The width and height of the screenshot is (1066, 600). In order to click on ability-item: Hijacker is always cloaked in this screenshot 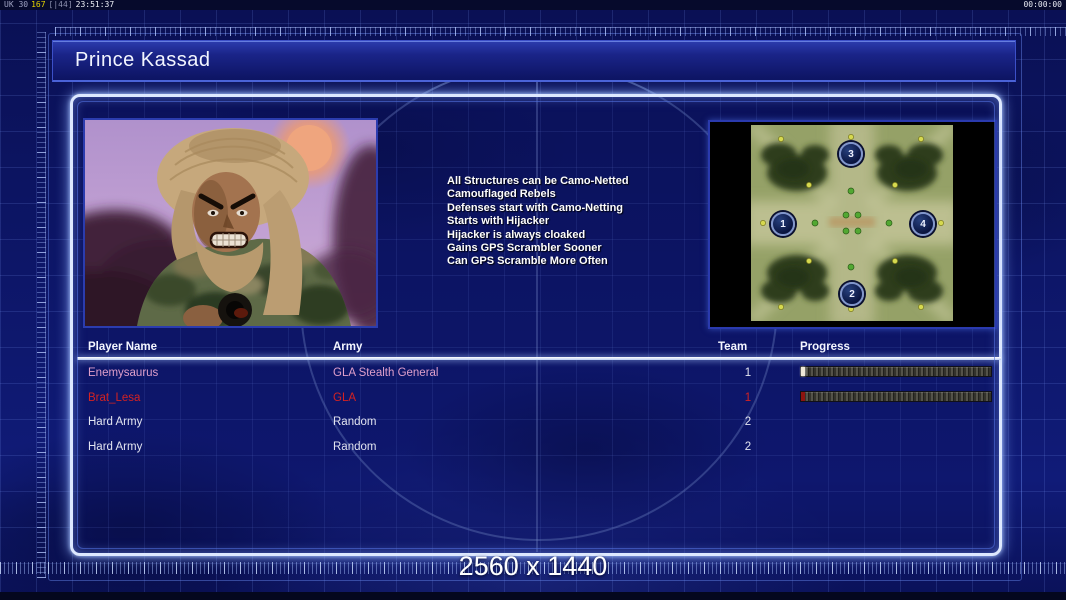, I will do `click(516, 234)`.